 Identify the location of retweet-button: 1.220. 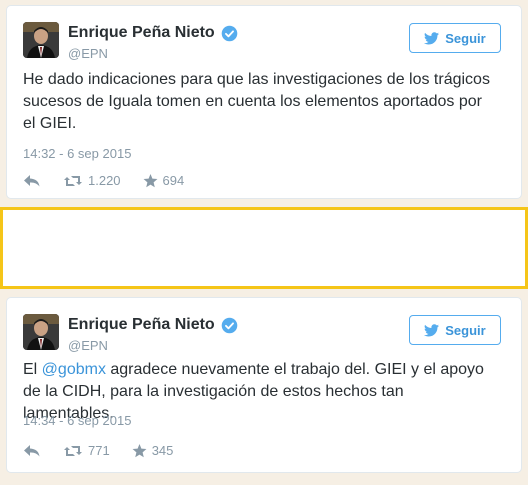
(92, 180).